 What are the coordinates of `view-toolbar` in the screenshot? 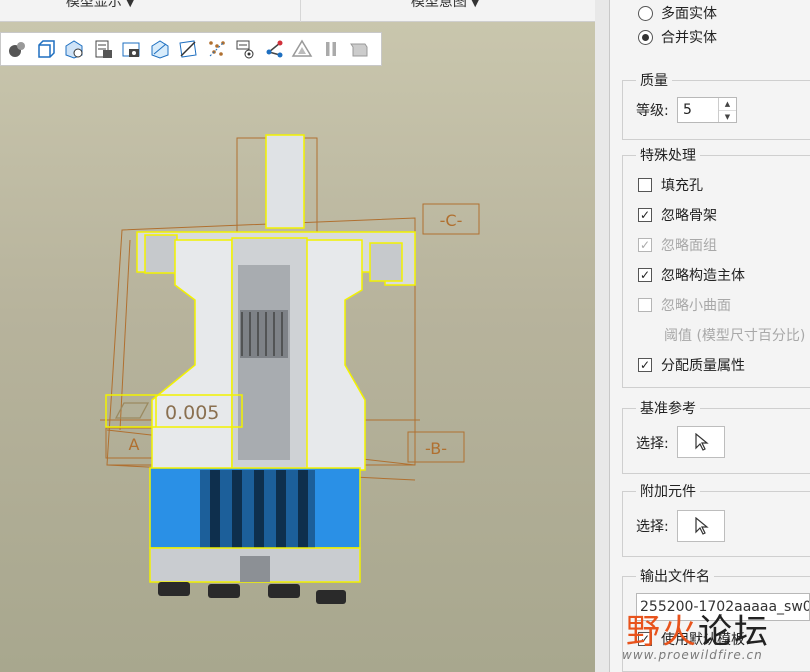 It's located at (191, 49).